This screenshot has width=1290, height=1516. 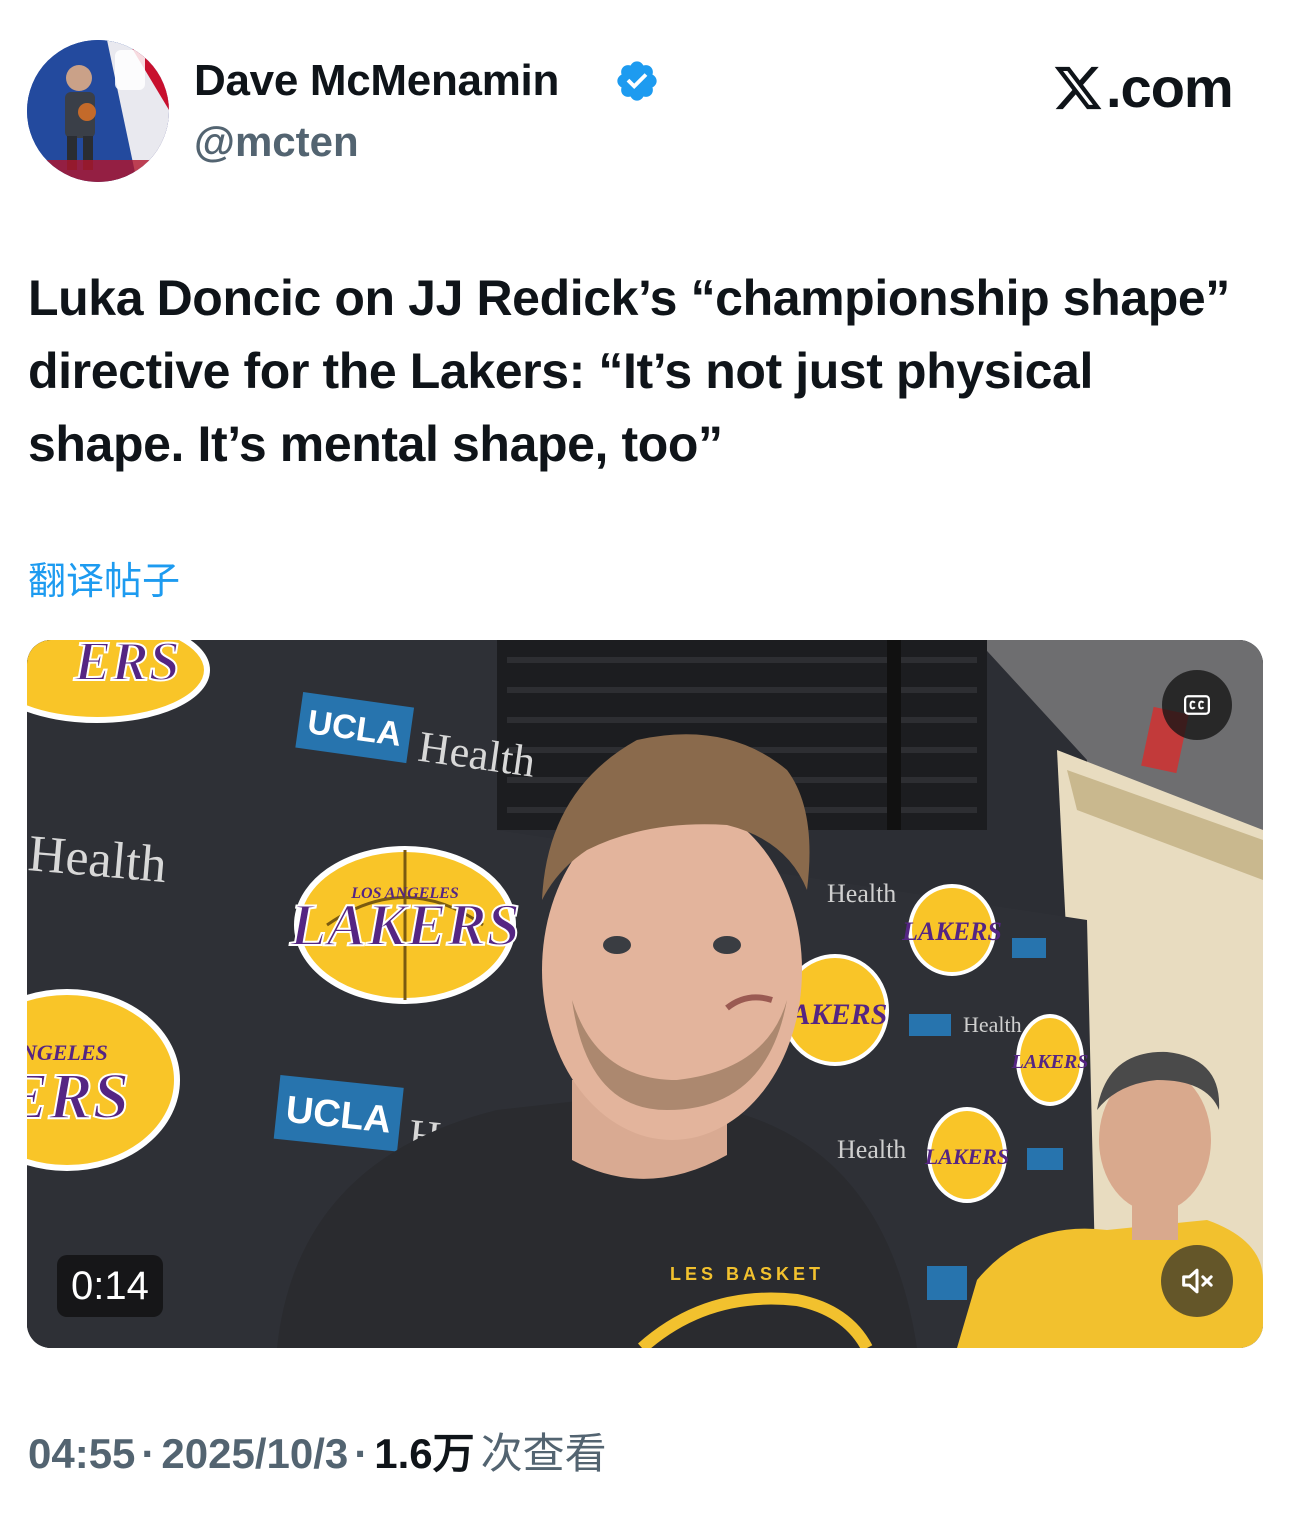 What do you see at coordinates (1170, 87) in the screenshot?
I see `brand-text: .com` at bounding box center [1170, 87].